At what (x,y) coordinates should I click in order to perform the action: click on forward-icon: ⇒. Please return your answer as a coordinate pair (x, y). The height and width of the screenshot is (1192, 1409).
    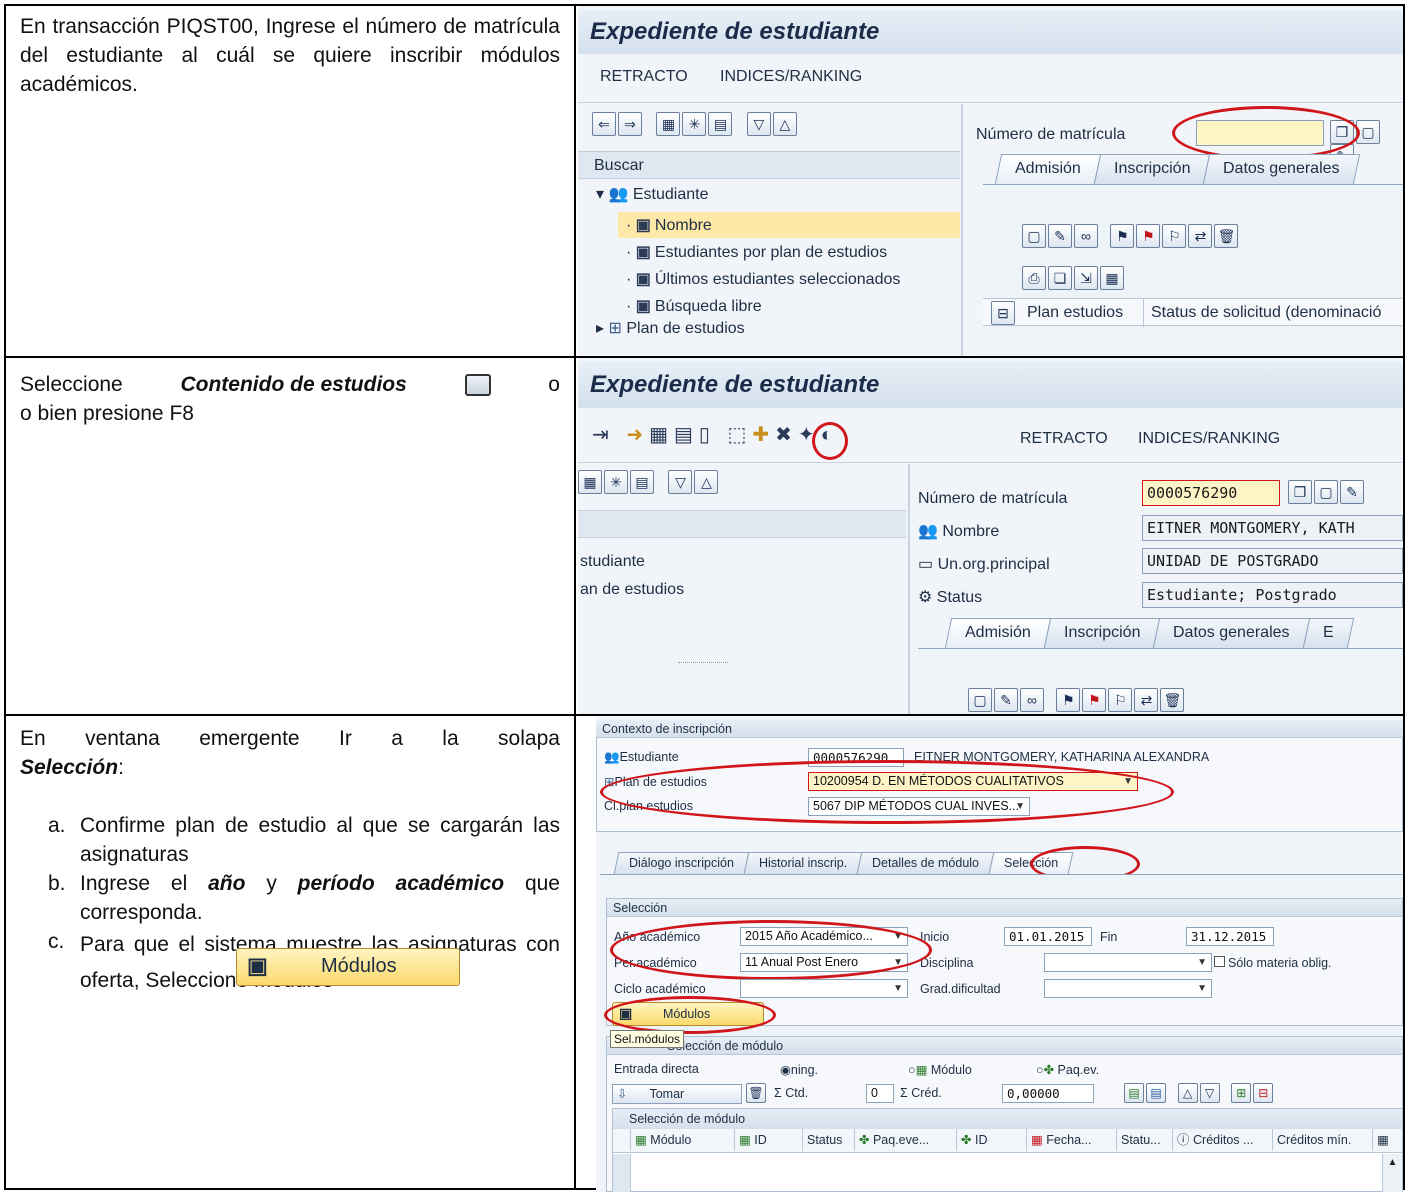
    Looking at the image, I should click on (630, 124).